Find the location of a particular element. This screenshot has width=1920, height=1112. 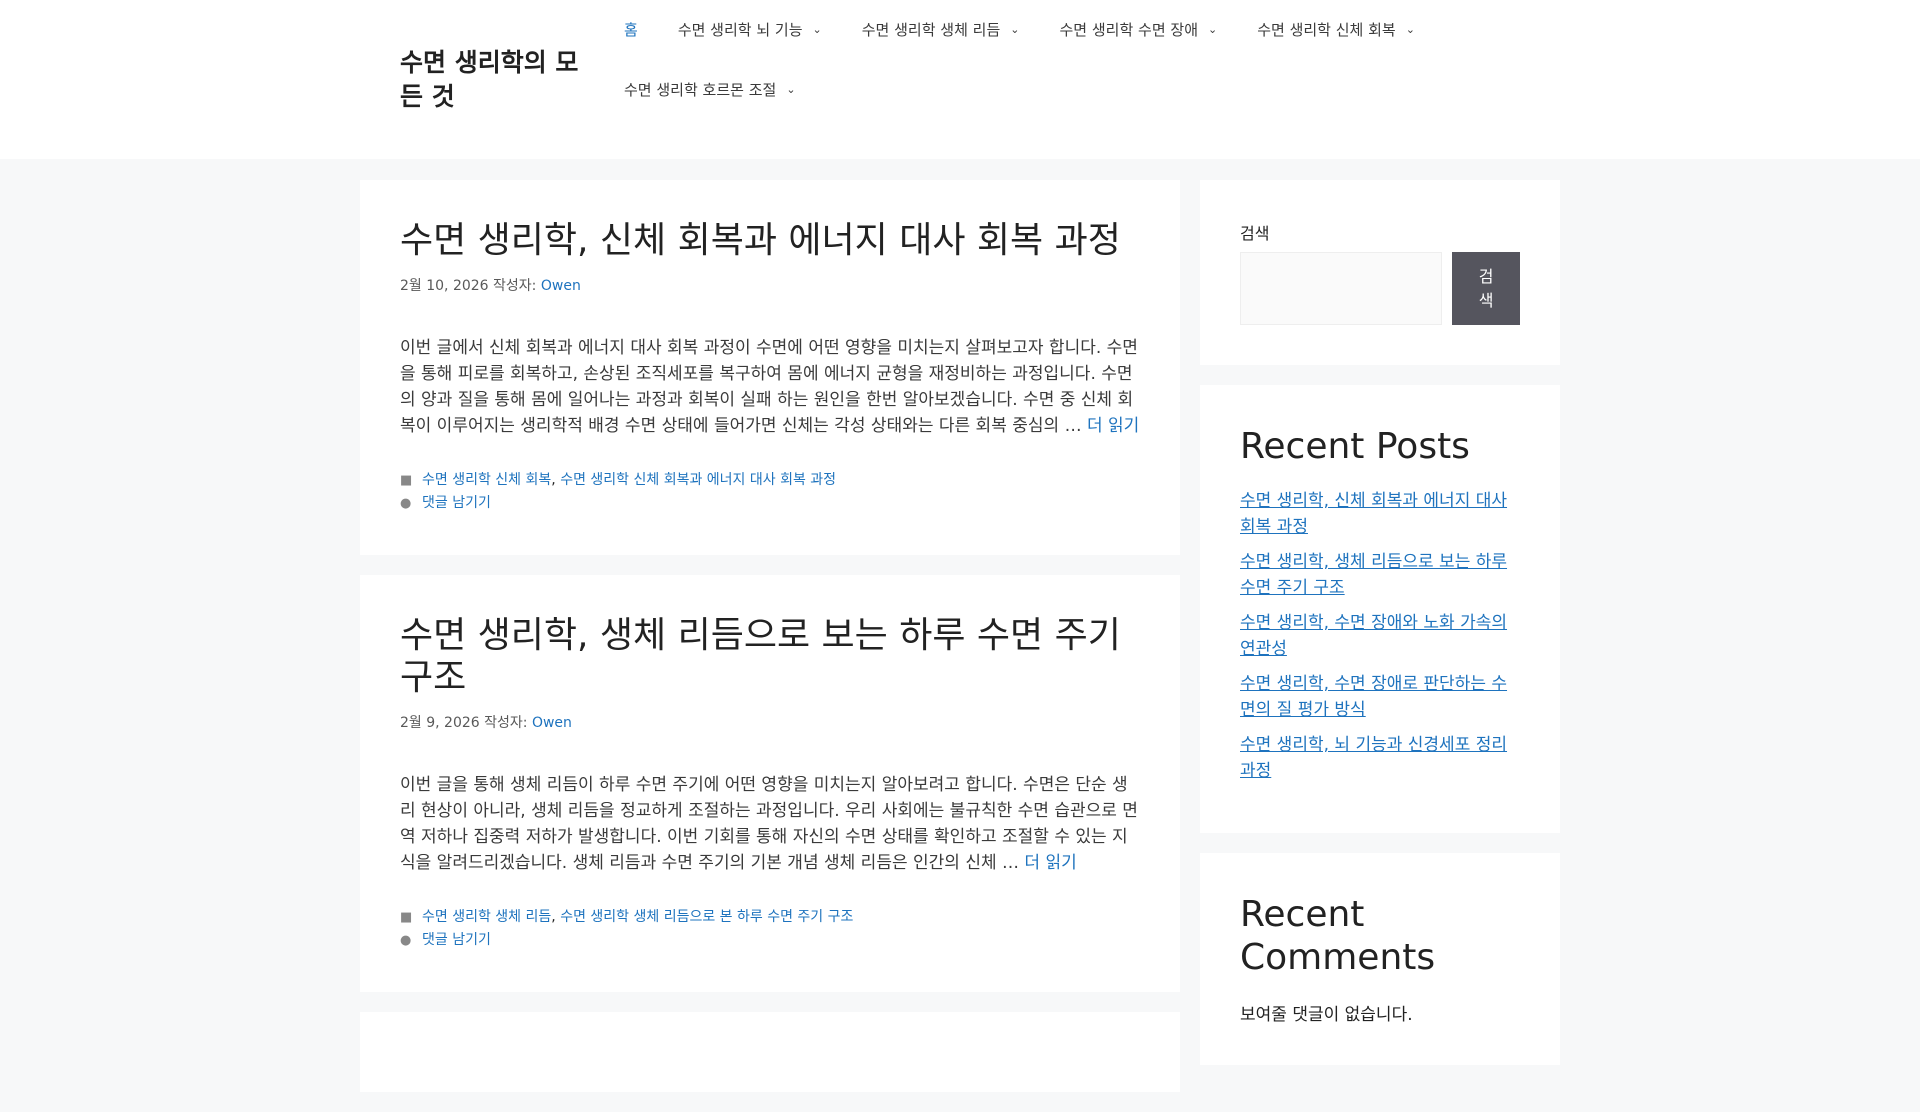

widget-title: Recent Posts is located at coordinates (1355, 446).